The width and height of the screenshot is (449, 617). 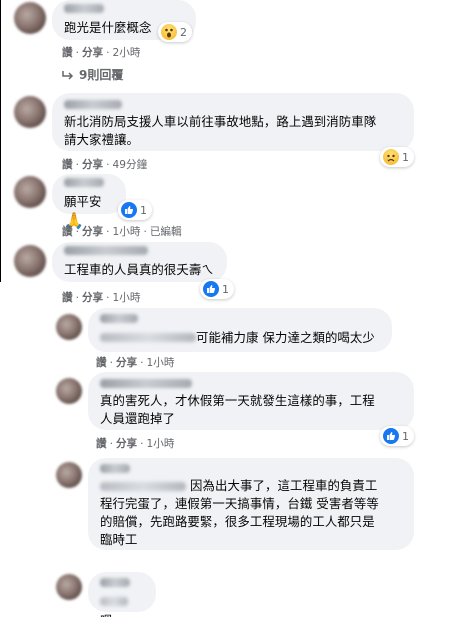 I want to click on reply-text-line: 程行完蛋了，連假第一天搞事情，台鐵 受害者等等, so click(x=239, y=503).